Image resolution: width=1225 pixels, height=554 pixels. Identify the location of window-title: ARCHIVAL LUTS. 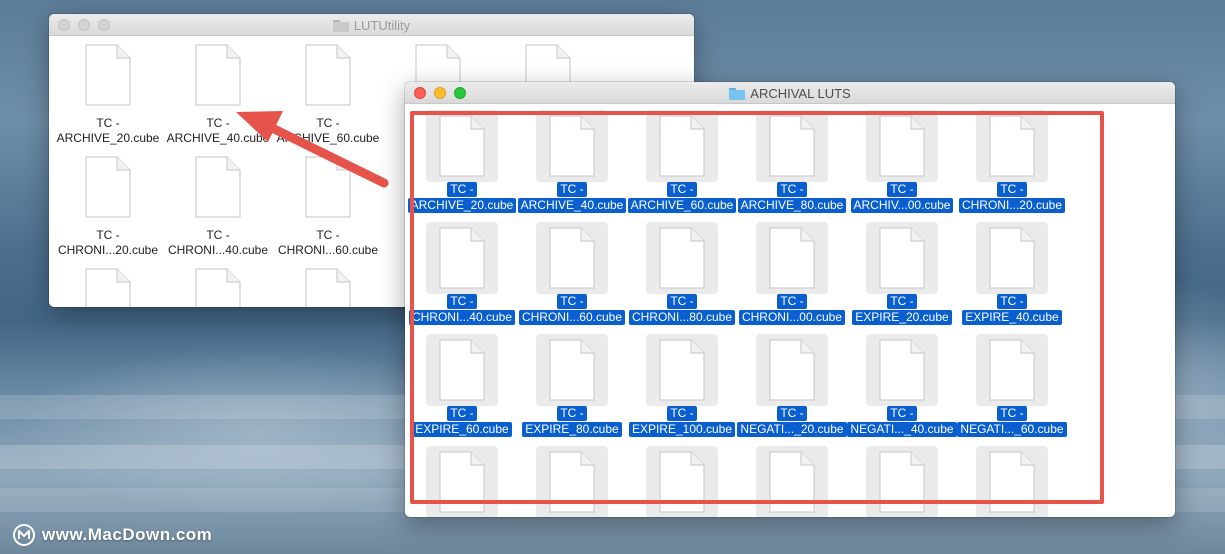
(790, 93).